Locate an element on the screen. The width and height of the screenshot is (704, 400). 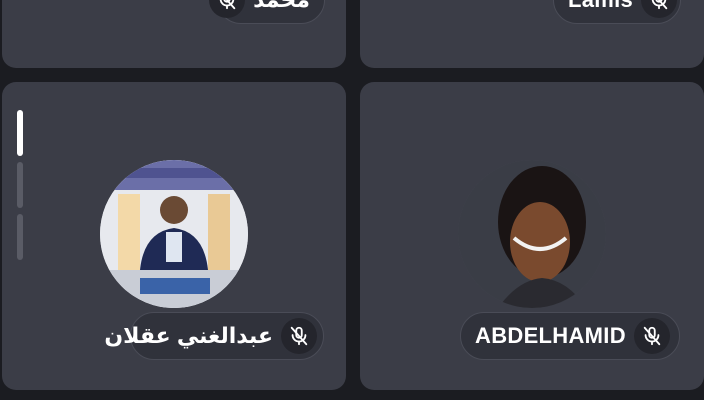
participant-name-pill: Lamis is located at coordinates (617, 12).